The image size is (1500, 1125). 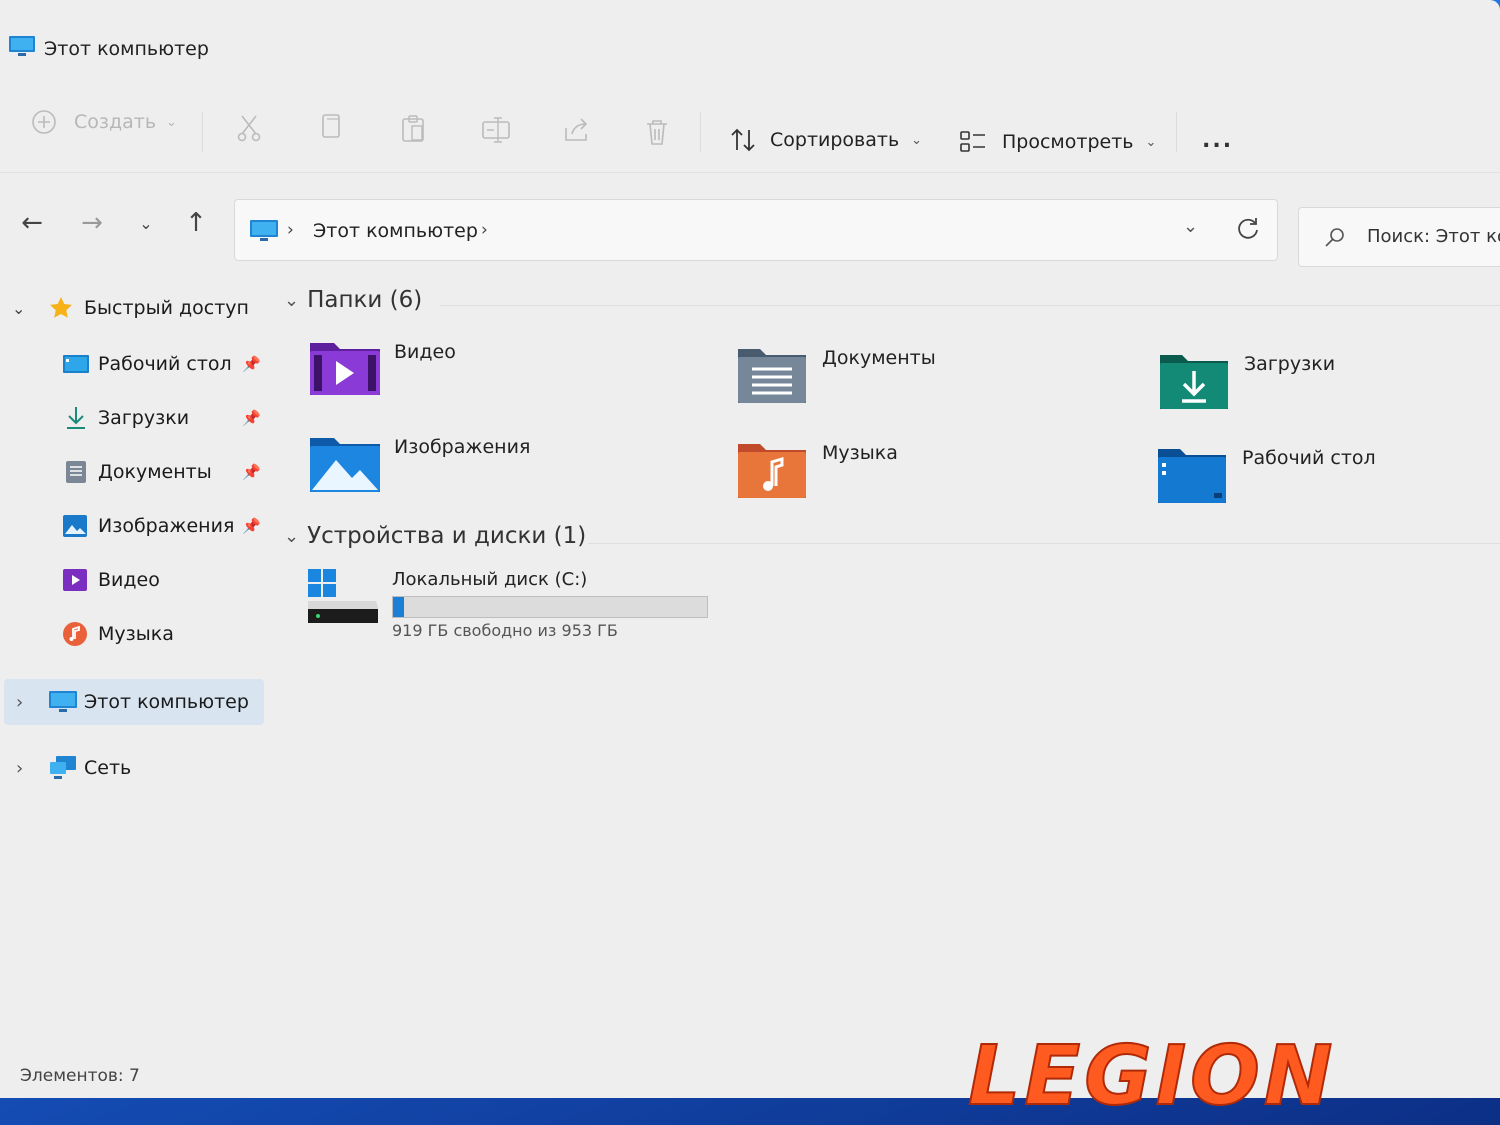 I want to click on folder-pictures: Изображения, so click(x=508, y=472).